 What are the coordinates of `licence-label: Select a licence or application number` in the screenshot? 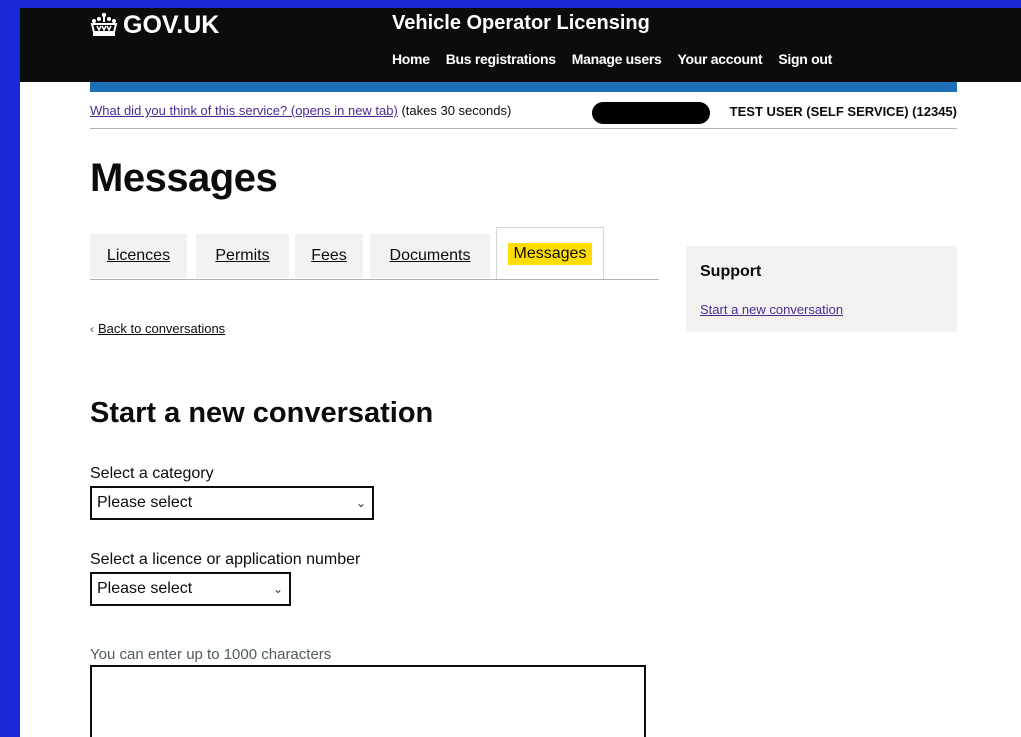 It's located at (225, 559).